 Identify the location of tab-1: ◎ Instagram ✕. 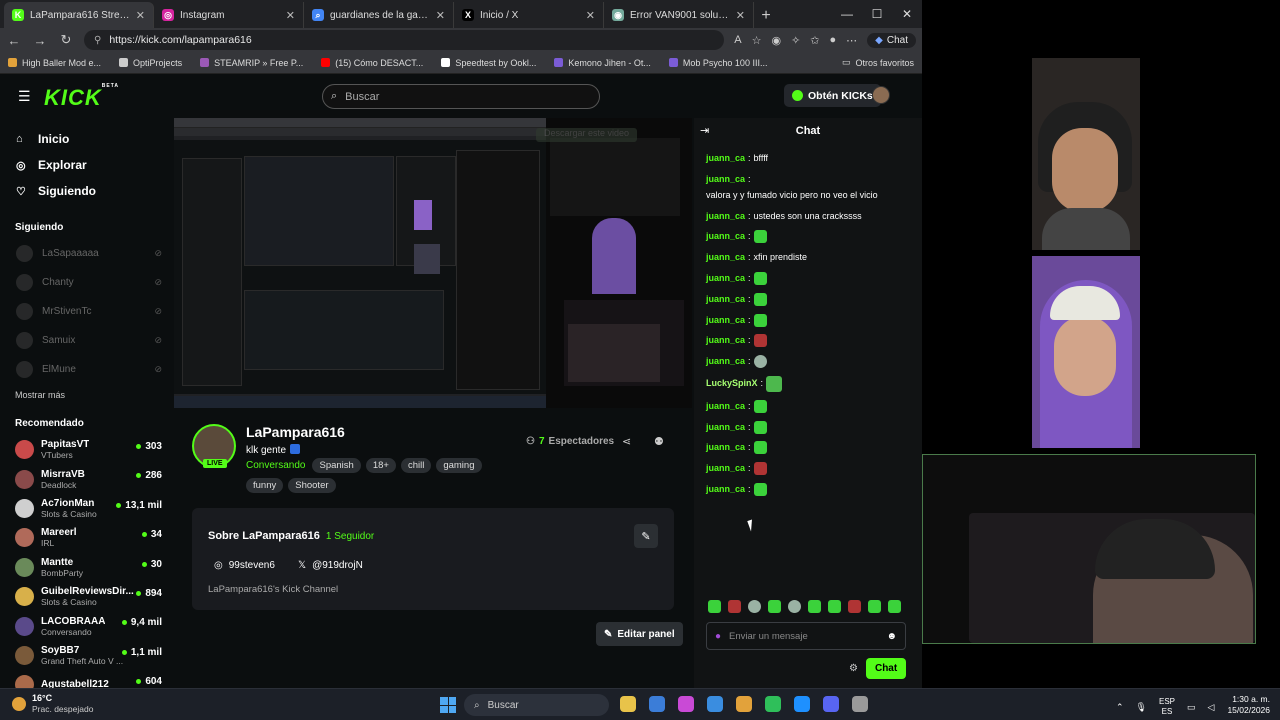
(229, 15).